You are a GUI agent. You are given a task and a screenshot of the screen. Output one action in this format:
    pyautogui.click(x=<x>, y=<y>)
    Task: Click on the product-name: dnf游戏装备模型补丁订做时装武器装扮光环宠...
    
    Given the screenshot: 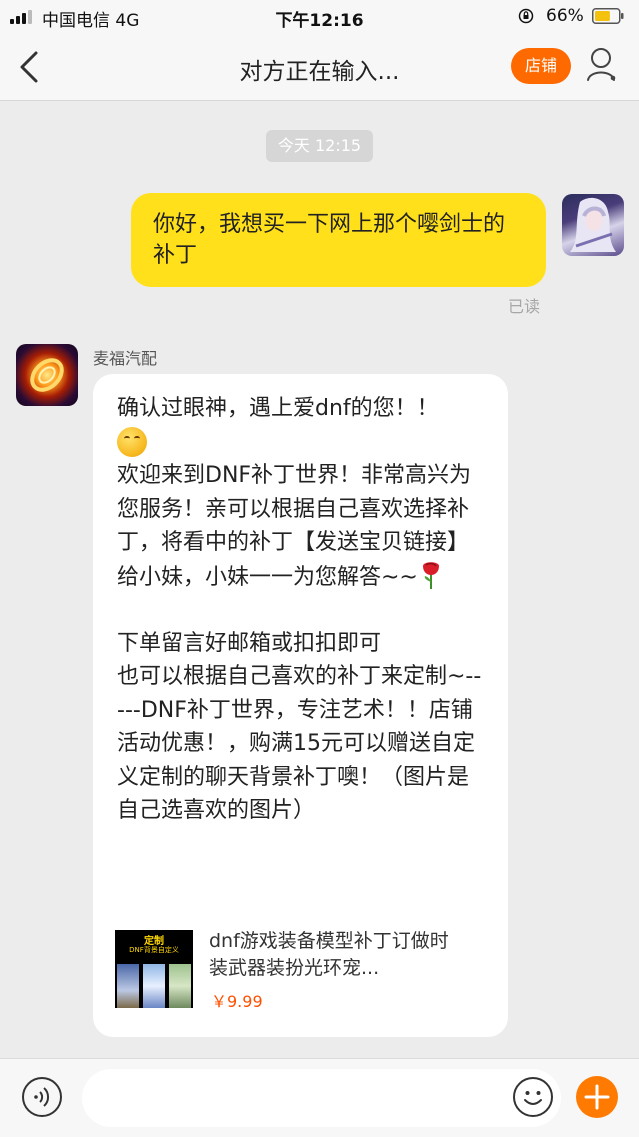 What is the action you would take?
    pyautogui.click(x=331, y=955)
    